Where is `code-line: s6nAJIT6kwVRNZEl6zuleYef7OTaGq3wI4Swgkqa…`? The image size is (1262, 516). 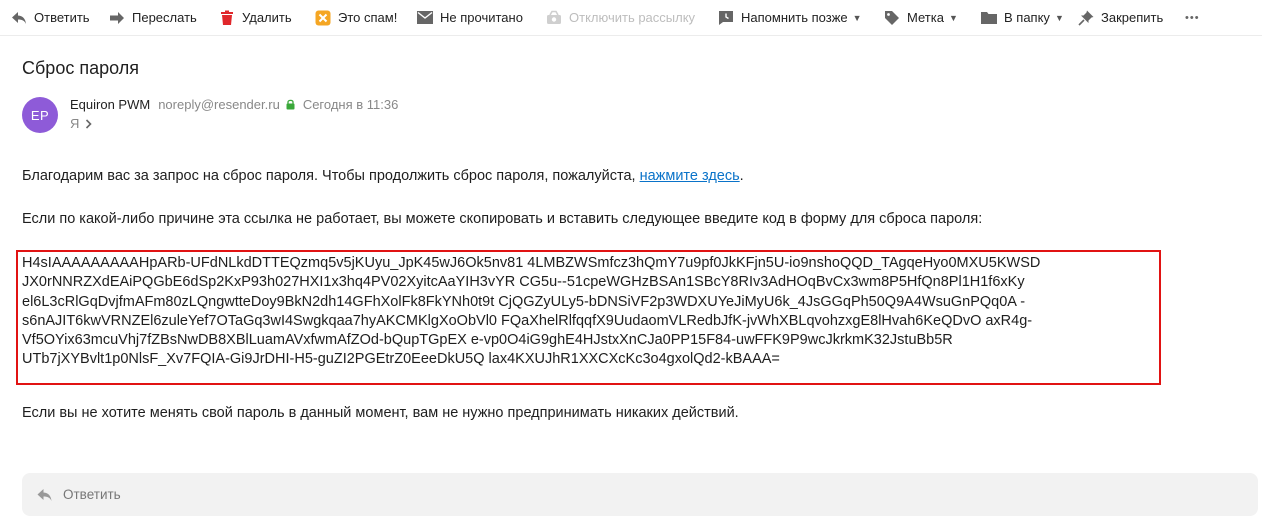
code-line: s6nAJIT6kwVRNZEl6zuleYef7OTaGq3wI4Swgkqa… is located at coordinates (527, 320).